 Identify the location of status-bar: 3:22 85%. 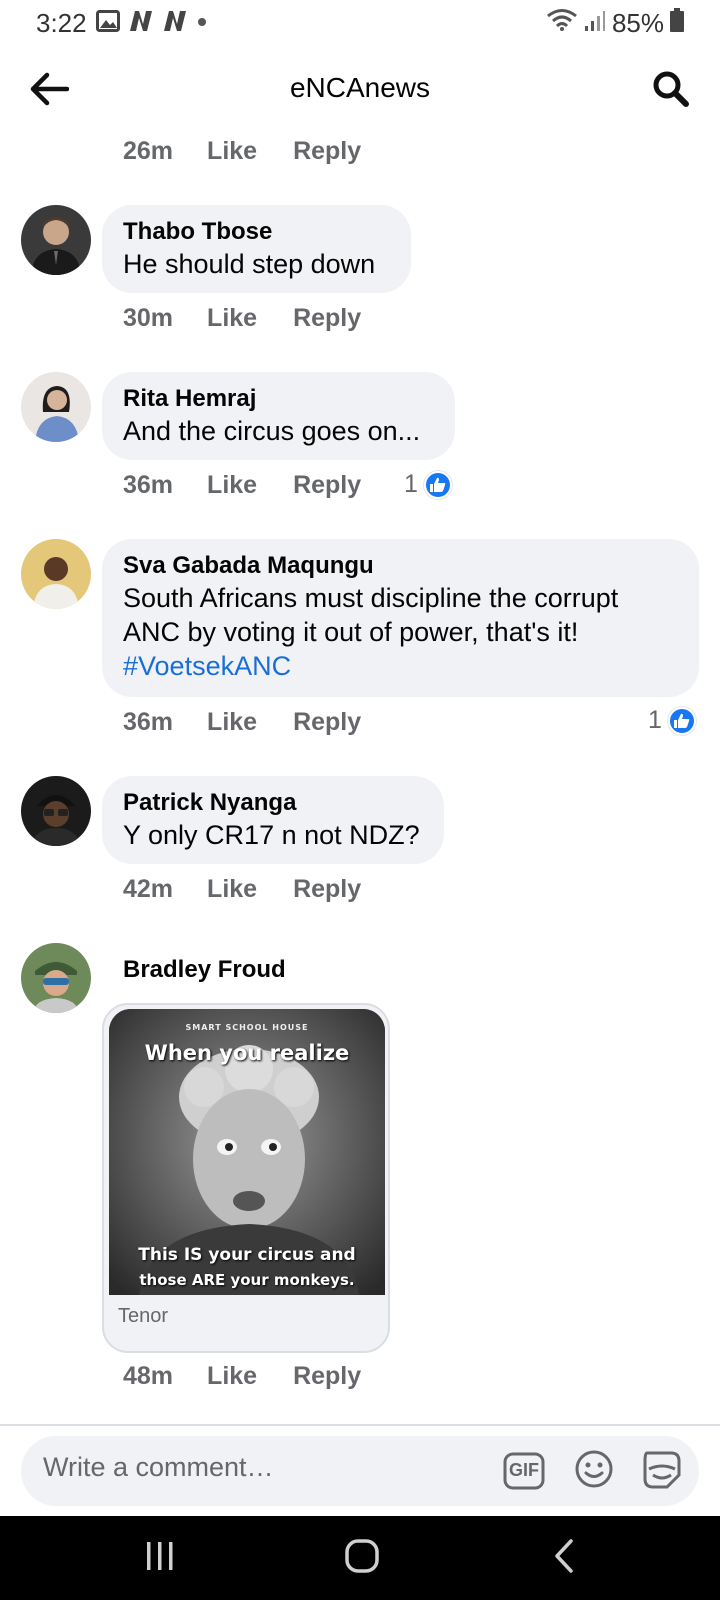
(360, 23).